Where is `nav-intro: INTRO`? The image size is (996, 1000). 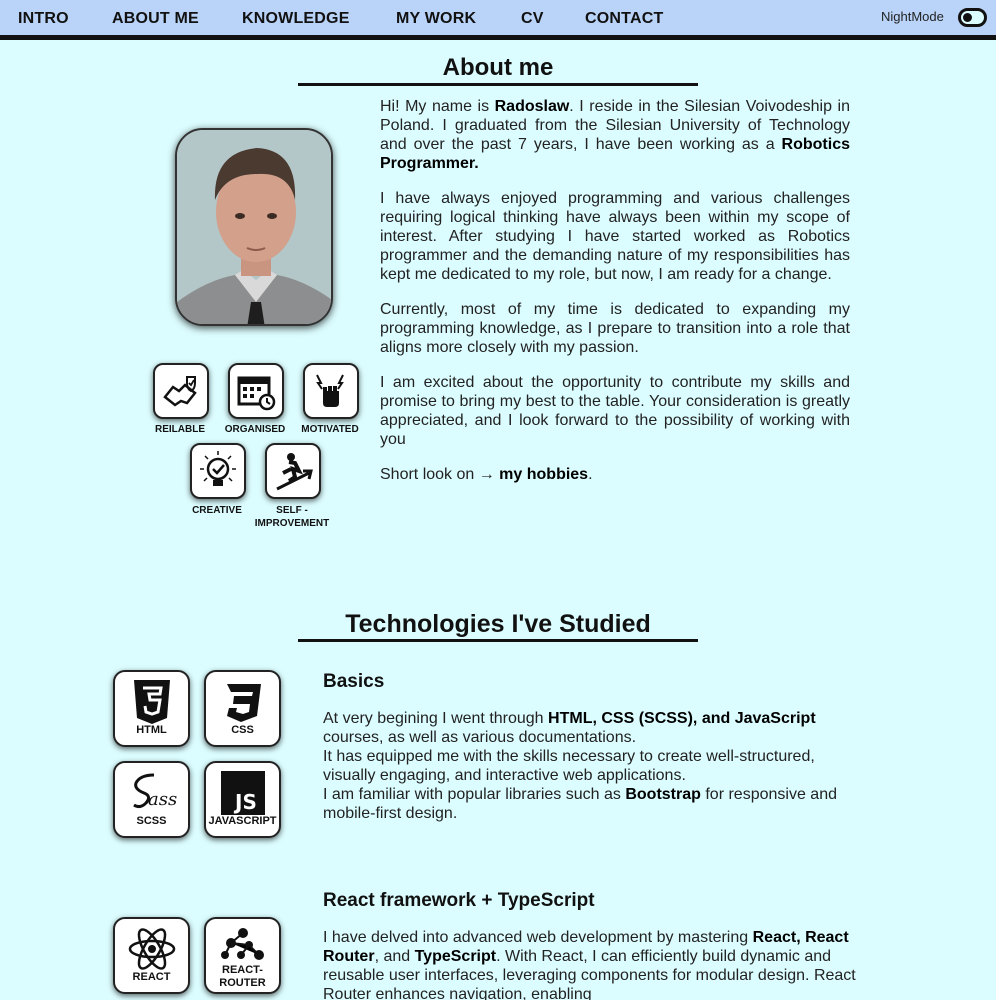 nav-intro: INTRO is located at coordinates (43, 19).